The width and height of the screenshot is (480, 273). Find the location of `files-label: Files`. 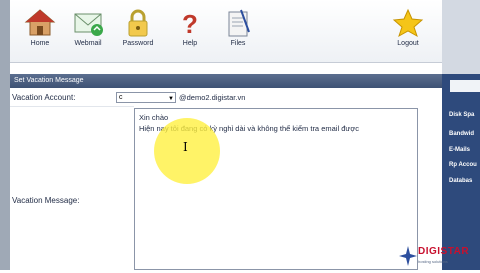

files-label: Files is located at coordinates (238, 43).